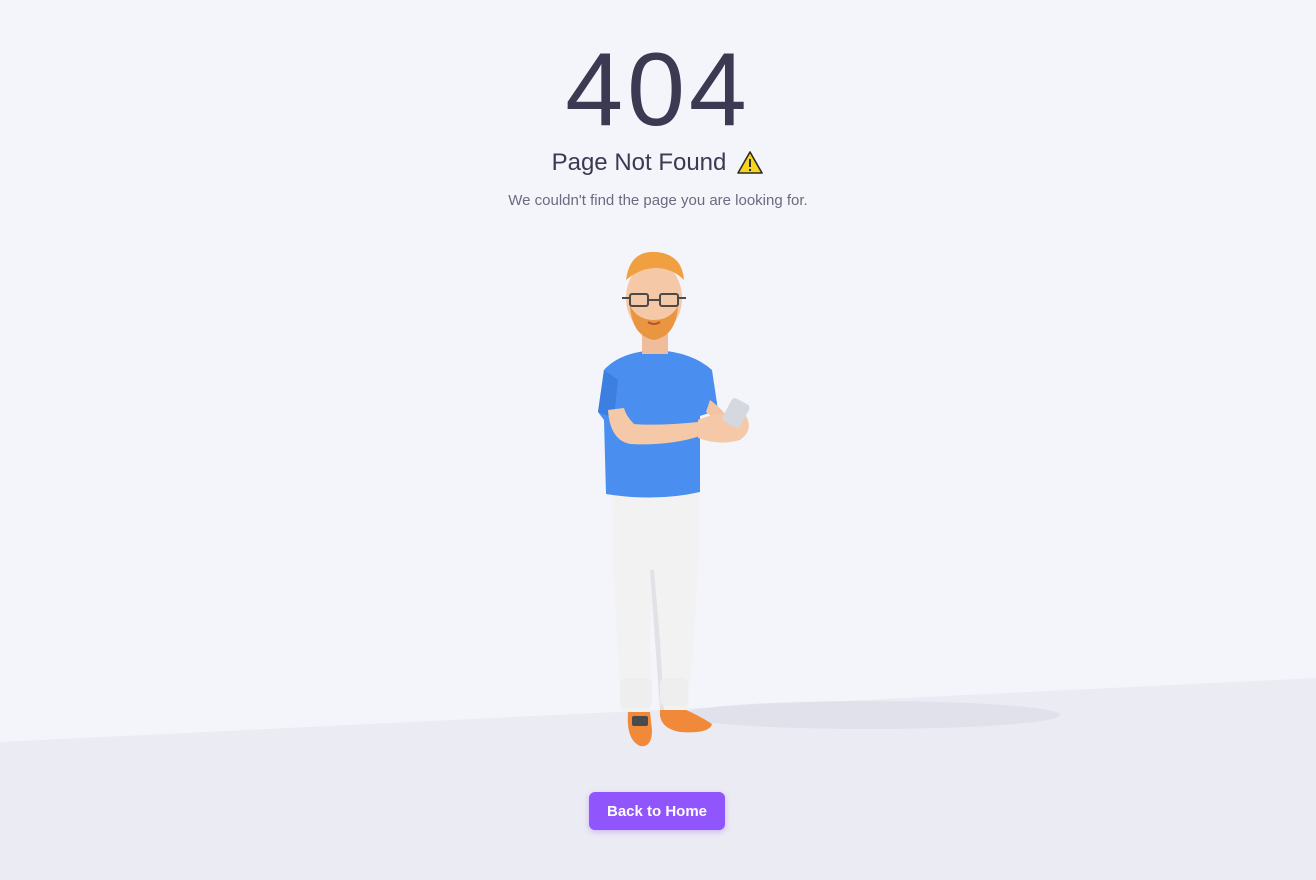 This screenshot has width=1316, height=880. I want to click on error-code: 404, so click(658, 90).